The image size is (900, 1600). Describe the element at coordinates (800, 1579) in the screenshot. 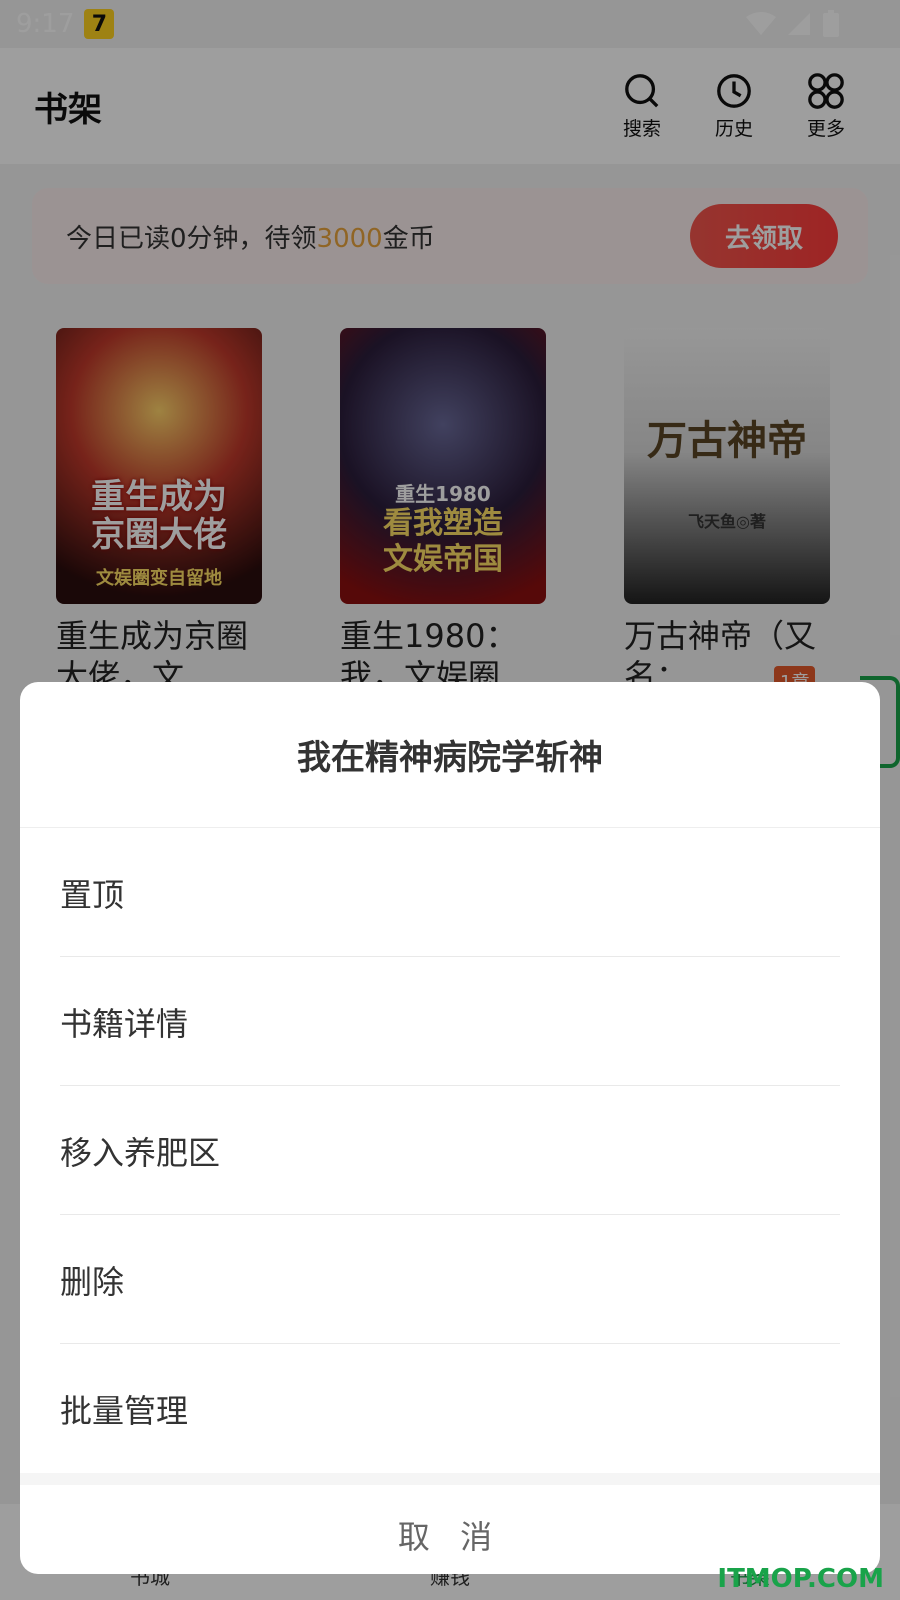

I see `watermark: ITMOP.COM` at that location.